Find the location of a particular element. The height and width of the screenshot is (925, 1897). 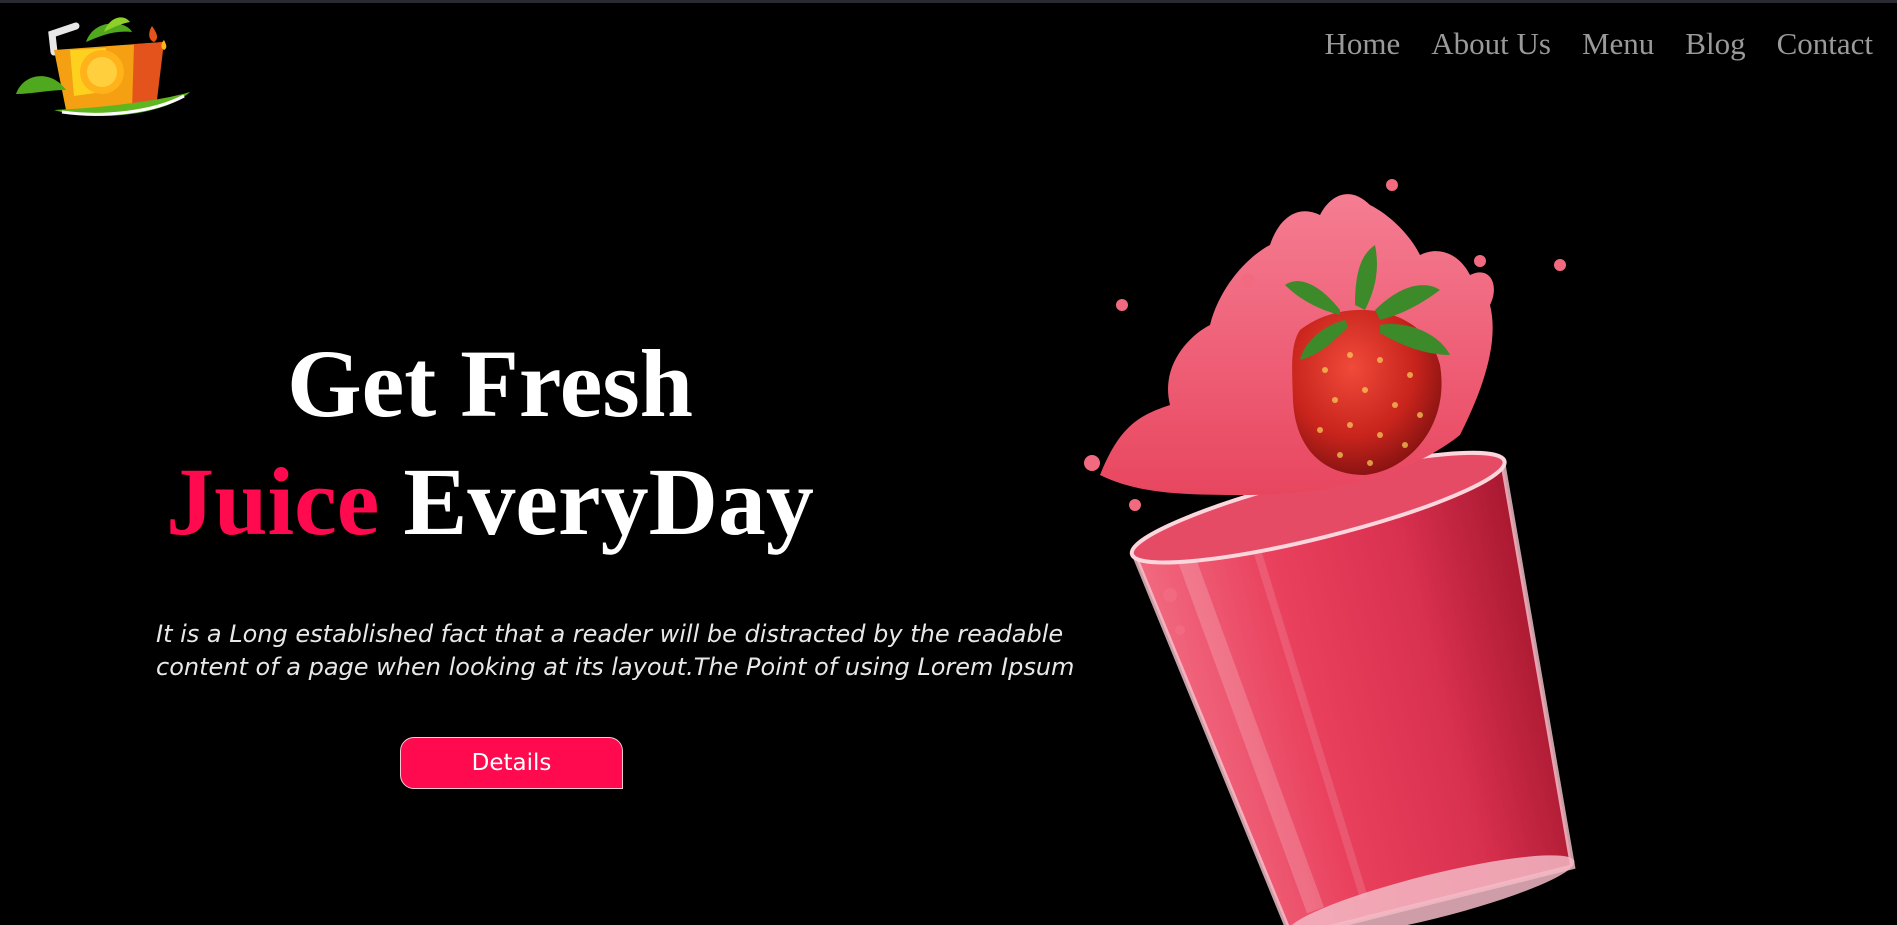

nav-menu: Menu is located at coordinates (1618, 43).